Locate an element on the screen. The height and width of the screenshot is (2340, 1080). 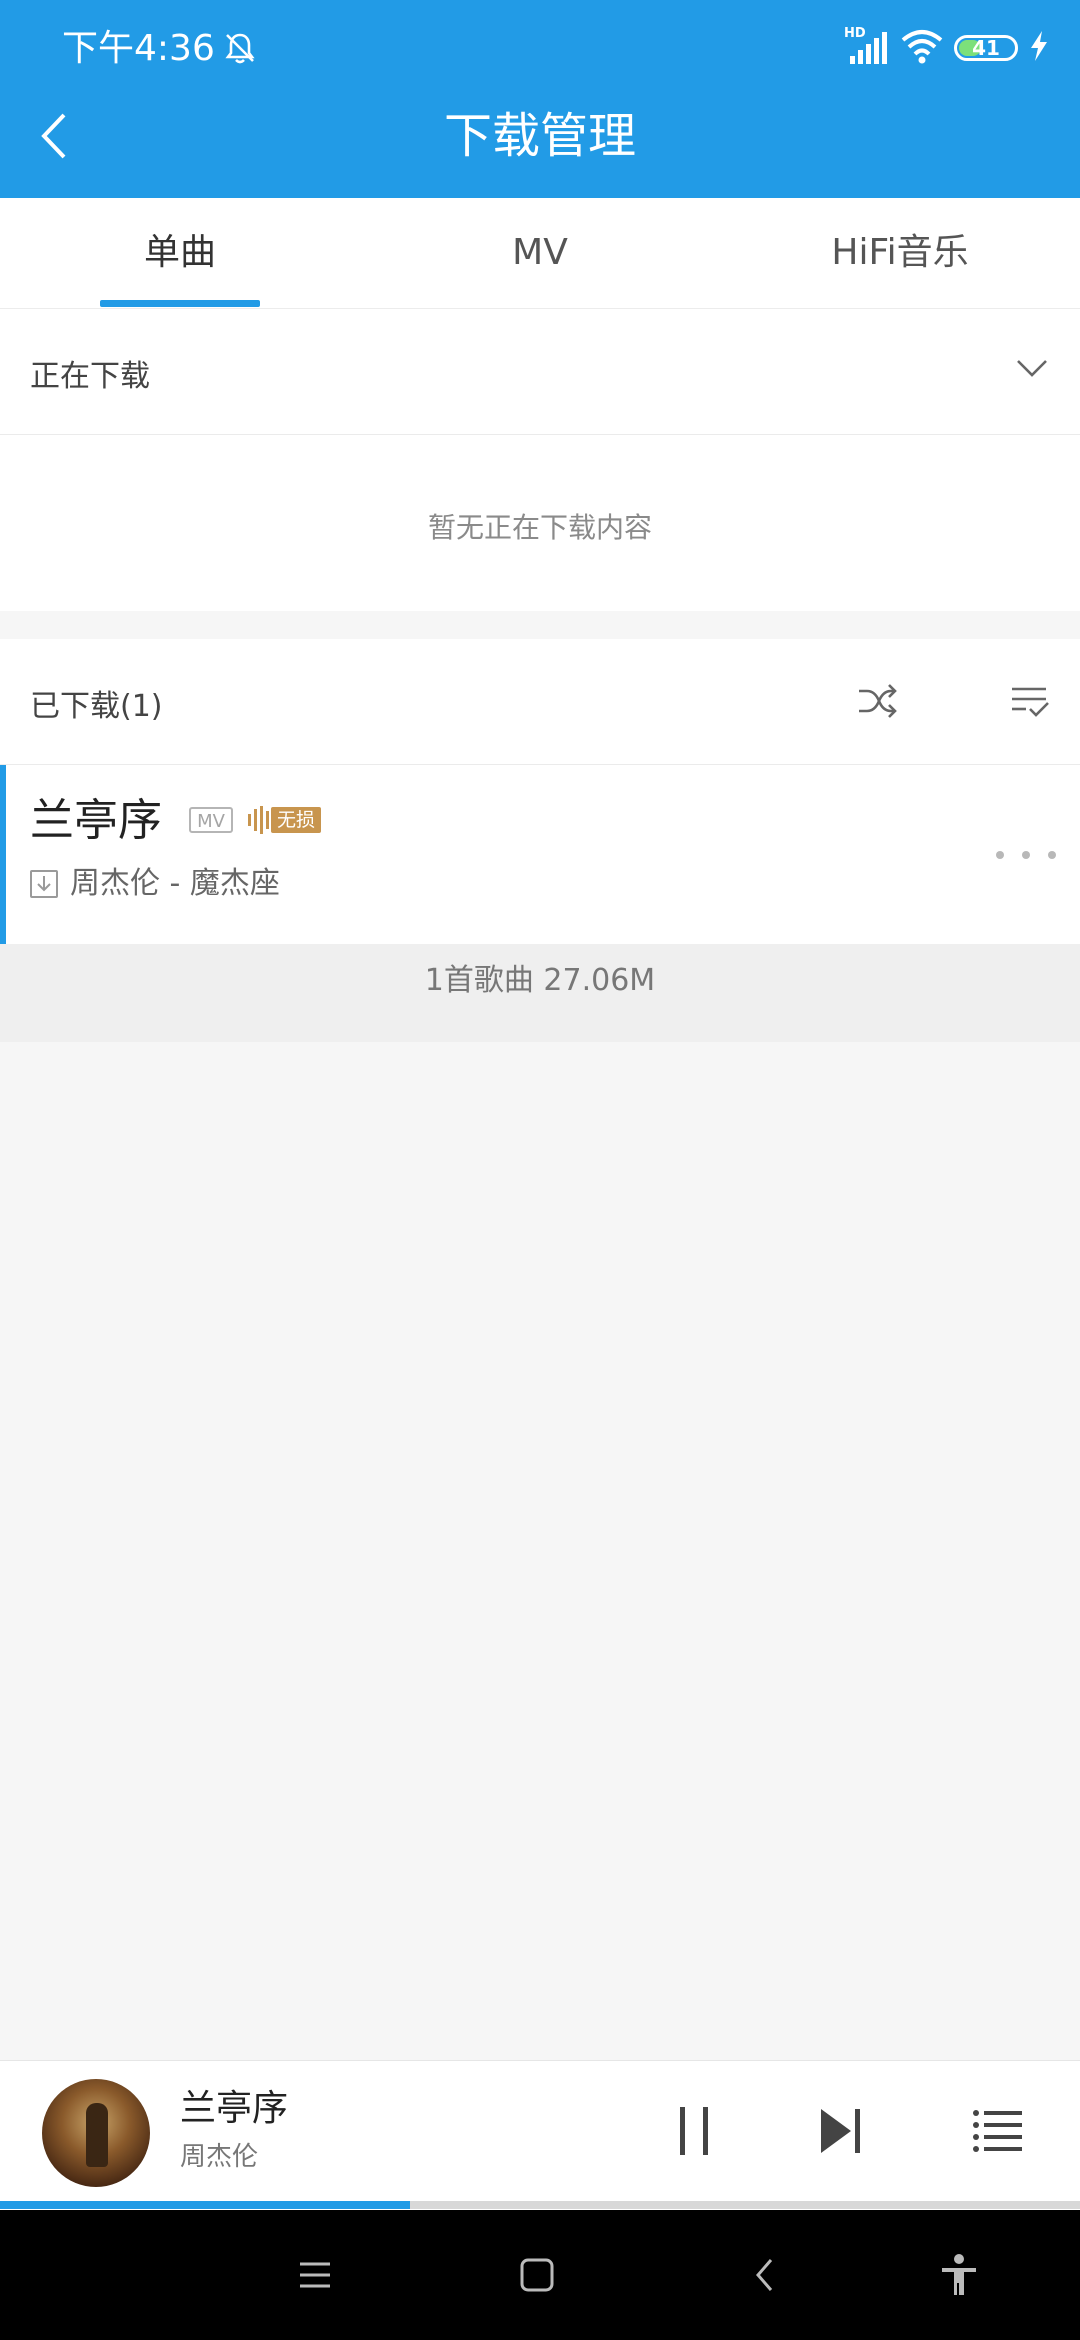
playing-marker is located at coordinates (3, 854).